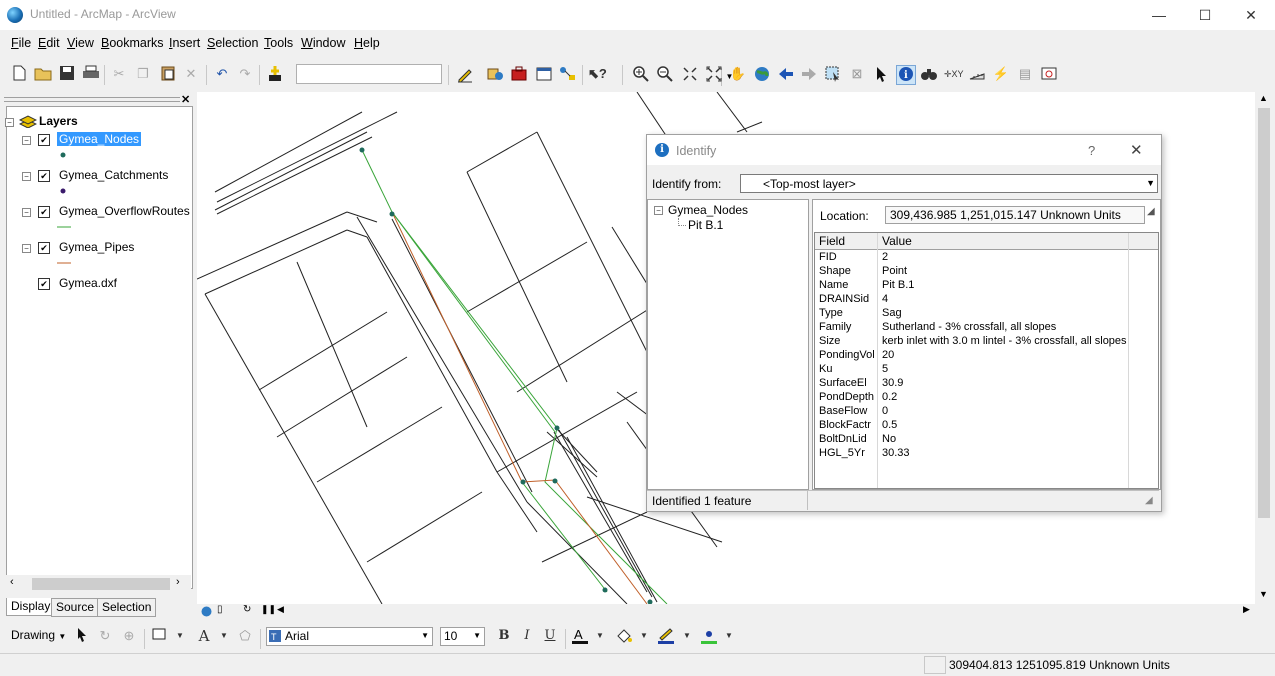 This screenshot has height=676, width=1275. What do you see at coordinates (580, 636) in the screenshot?
I see `font-color-icon: A` at bounding box center [580, 636].